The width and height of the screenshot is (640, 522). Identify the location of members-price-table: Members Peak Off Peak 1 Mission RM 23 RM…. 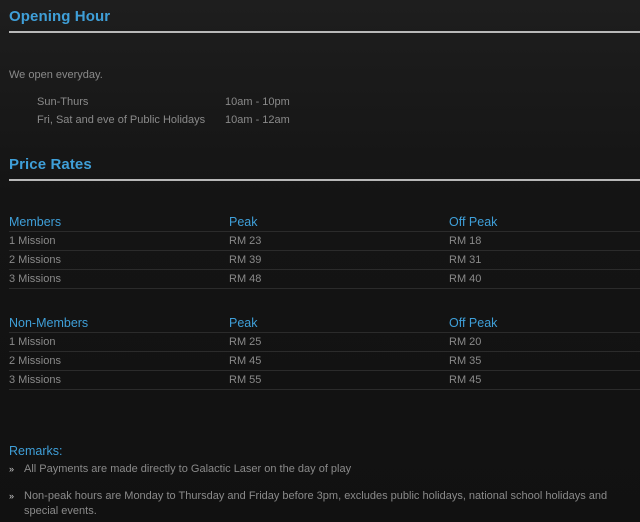
(324, 251).